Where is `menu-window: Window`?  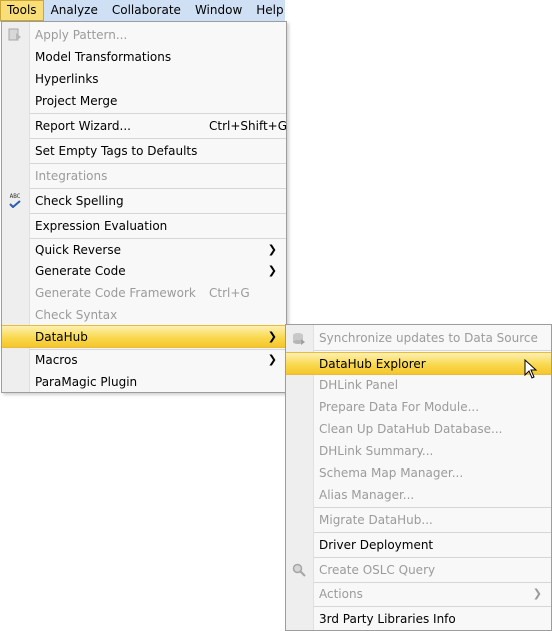 menu-window: Window is located at coordinates (218, 10).